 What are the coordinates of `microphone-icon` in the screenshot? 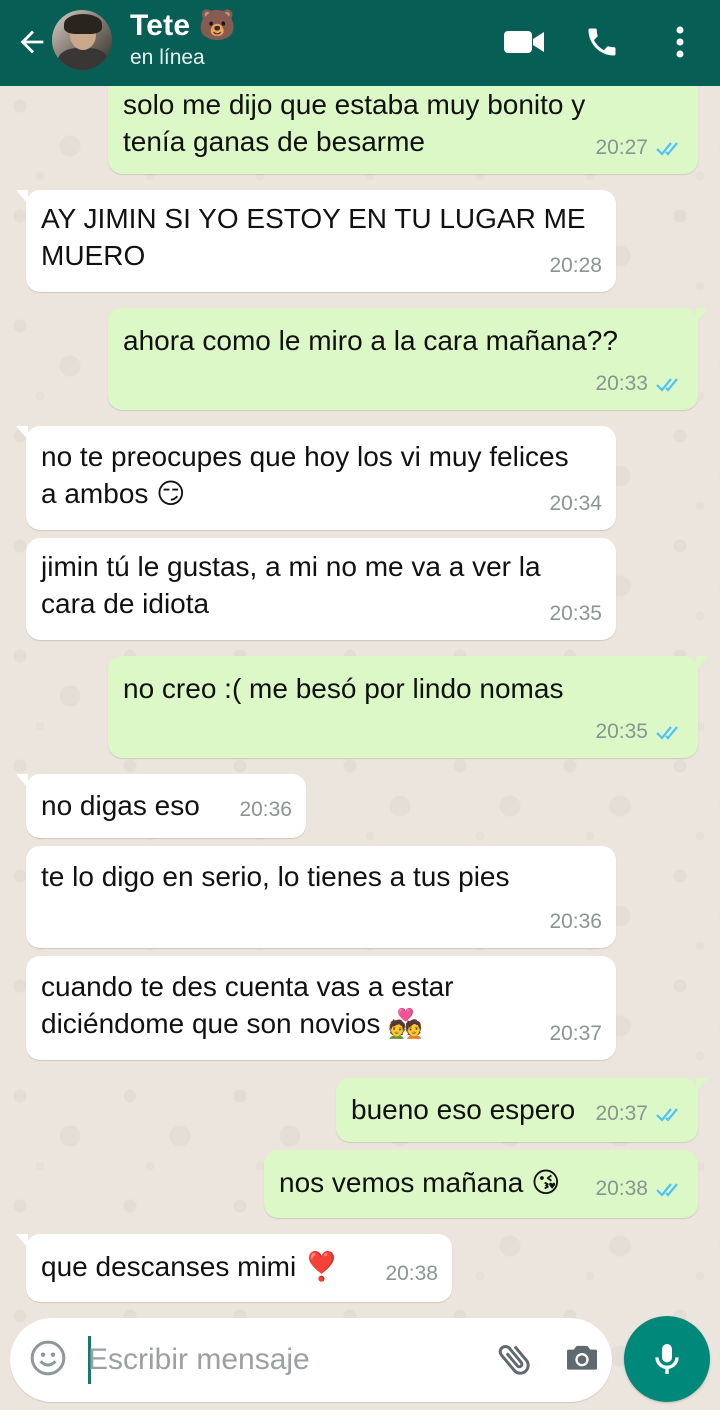 It's located at (667, 1359).